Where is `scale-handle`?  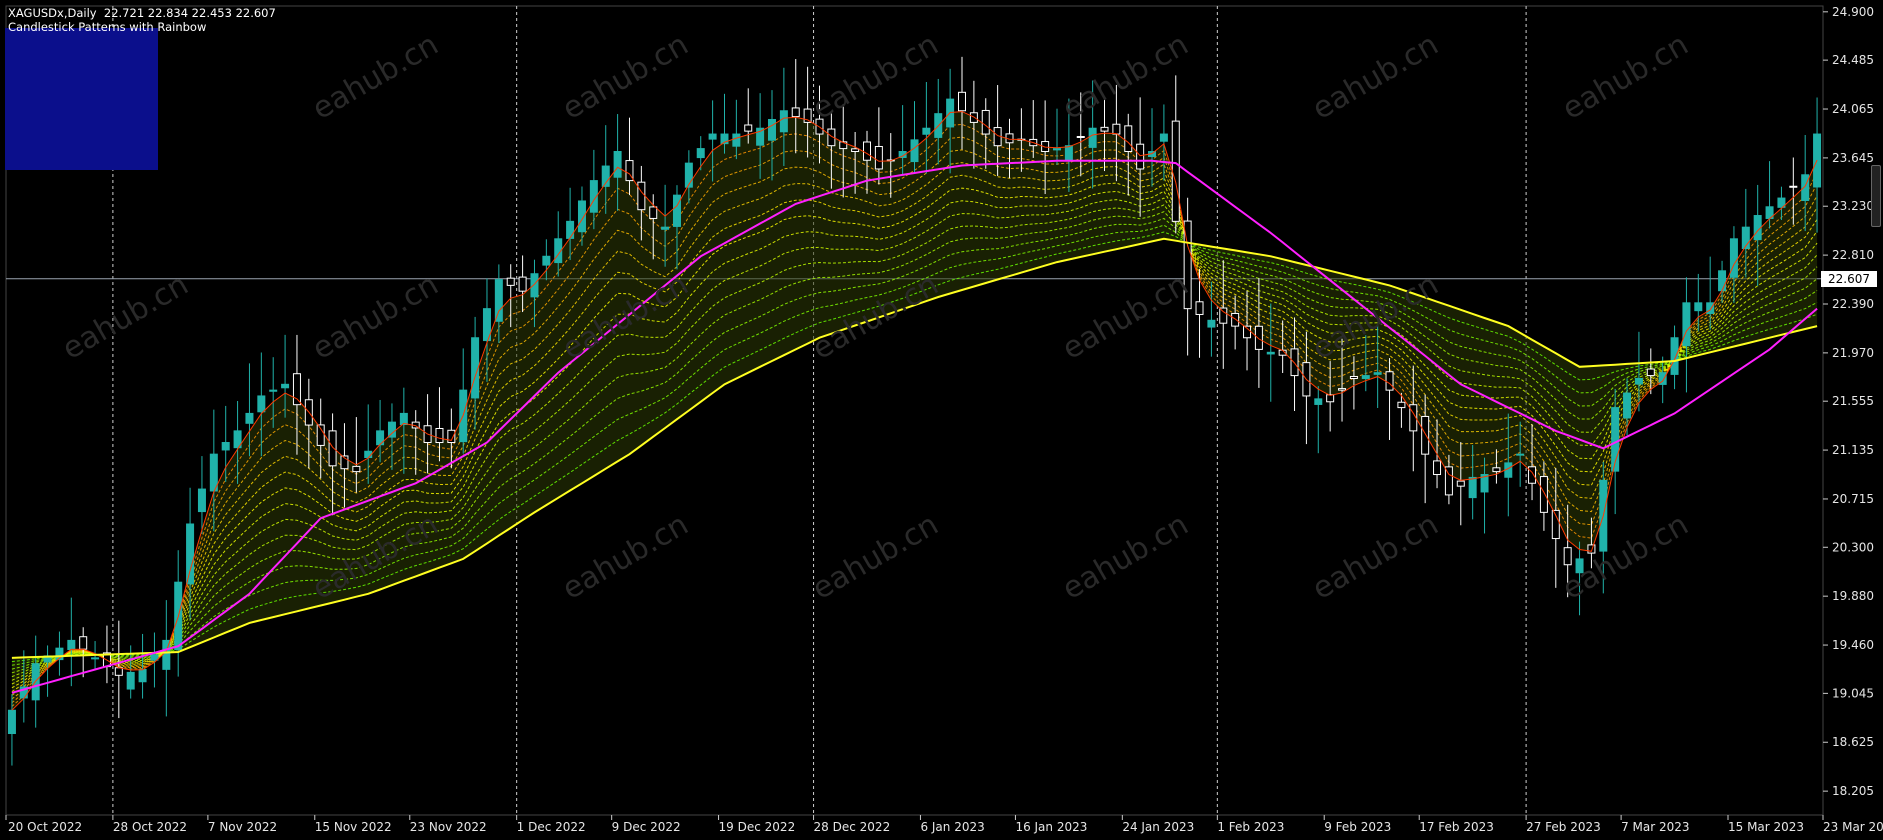 scale-handle is located at coordinates (1876, 196).